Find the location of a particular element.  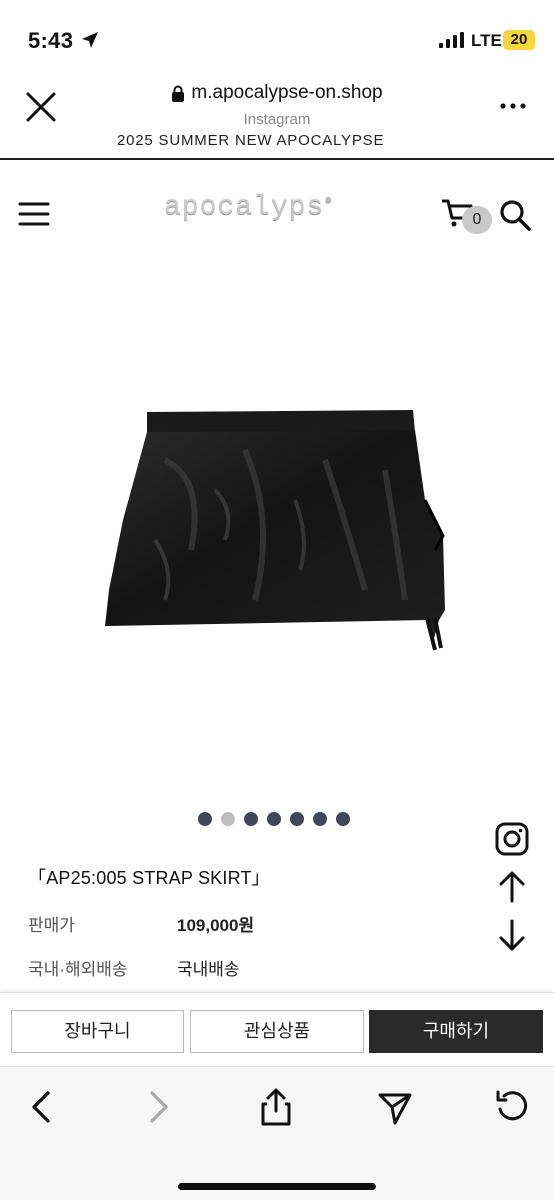

site-logo: apocalyps● is located at coordinates (248, 207).